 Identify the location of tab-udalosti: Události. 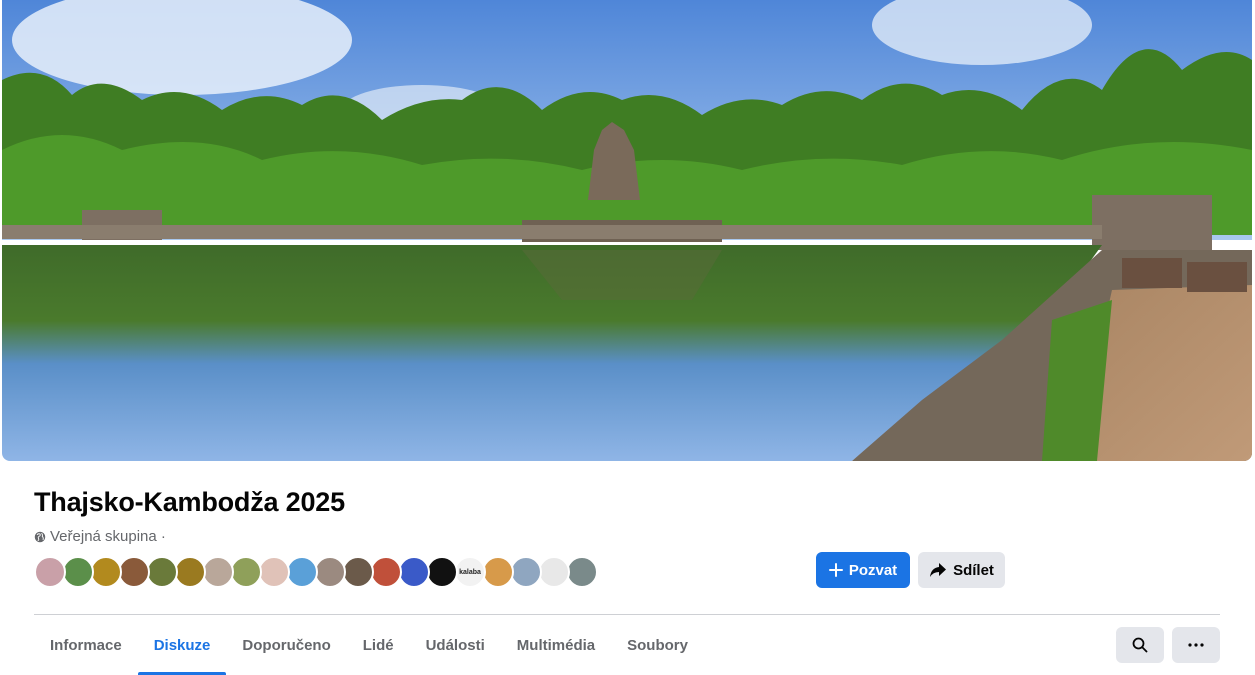
(455, 645).